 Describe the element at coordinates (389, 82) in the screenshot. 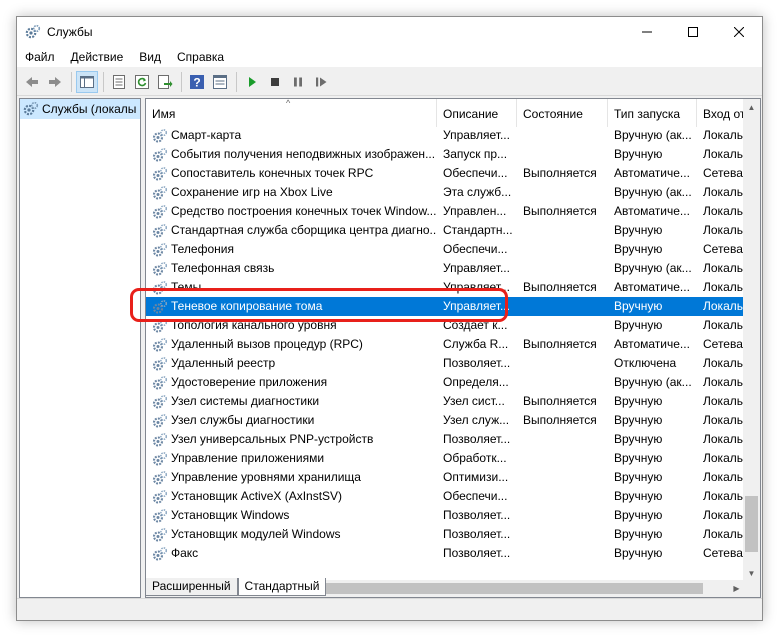

I see `toolbar: ?` at that location.